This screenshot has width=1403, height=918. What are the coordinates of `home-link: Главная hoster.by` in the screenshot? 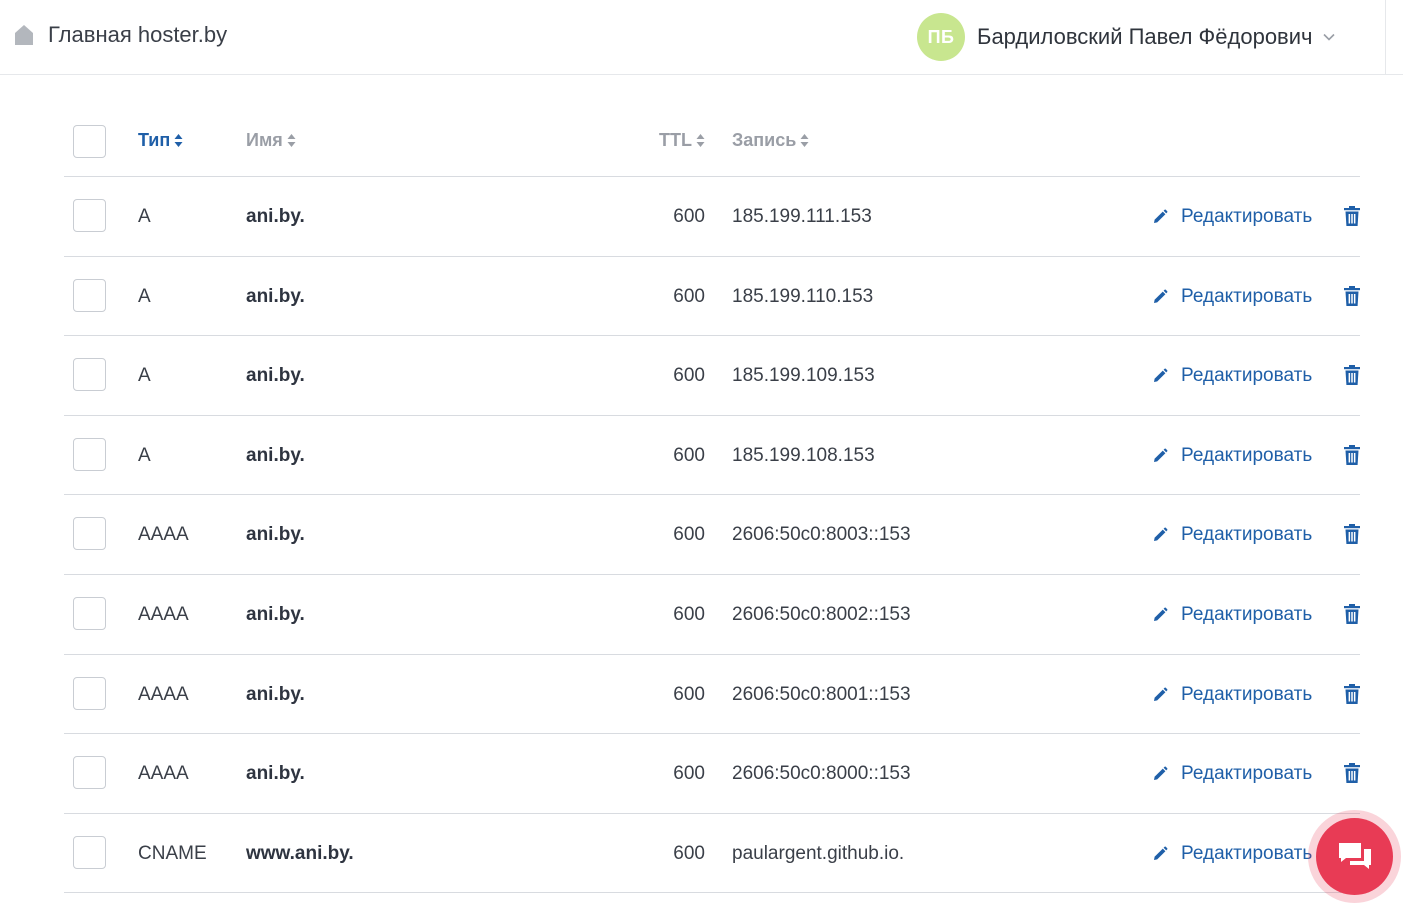 It's located at (120, 35).